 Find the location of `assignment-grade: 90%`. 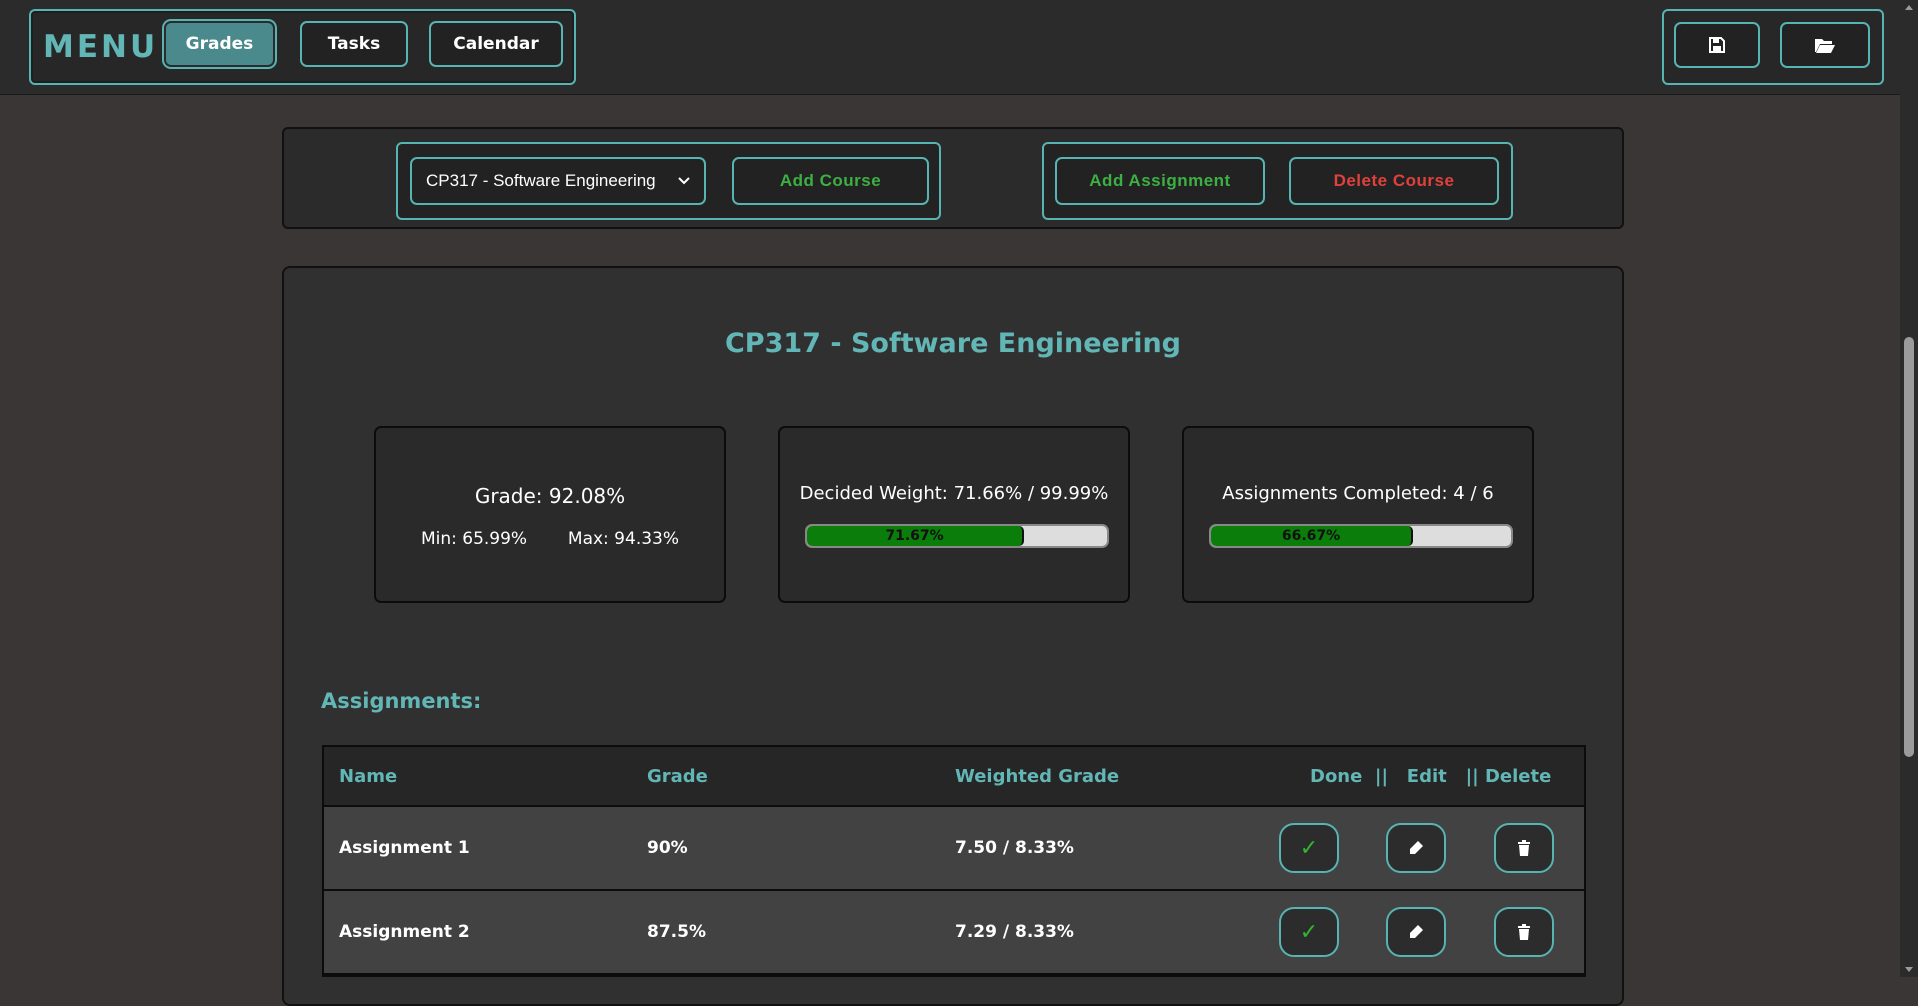

assignment-grade: 90% is located at coordinates (667, 848).